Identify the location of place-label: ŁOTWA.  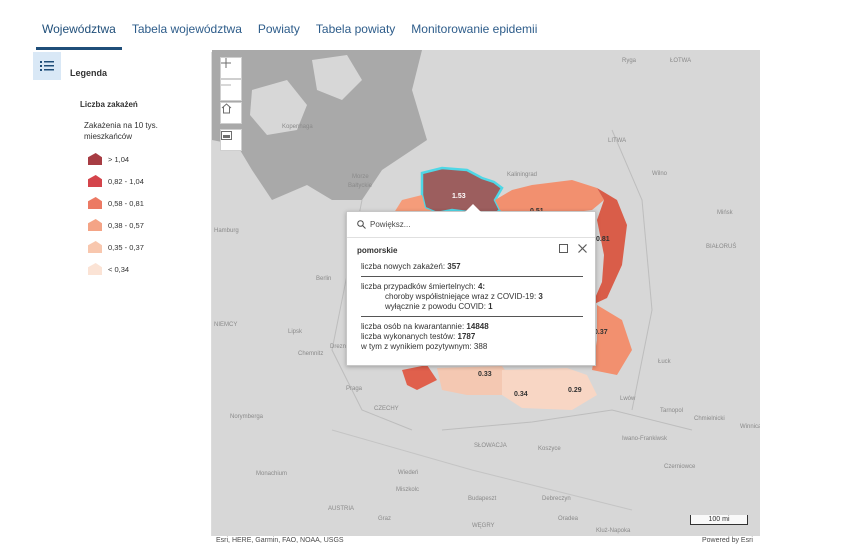
(680, 61).